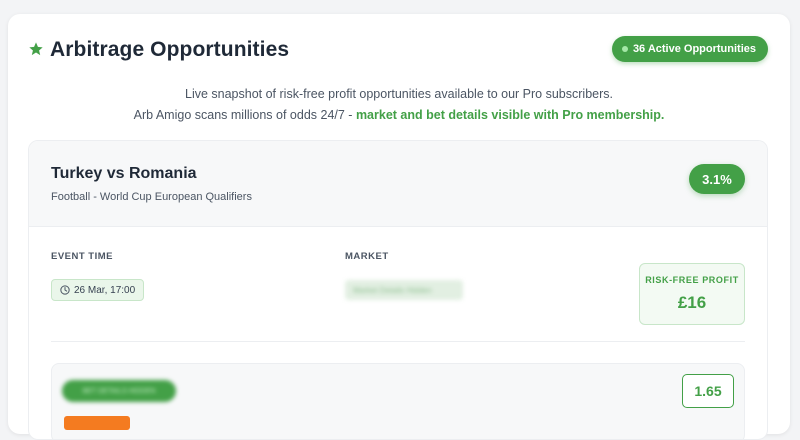 Image resolution: width=800 pixels, height=440 pixels. Describe the element at coordinates (694, 49) in the screenshot. I see `active-opportunities-label: 36 Active Opportunities` at that location.